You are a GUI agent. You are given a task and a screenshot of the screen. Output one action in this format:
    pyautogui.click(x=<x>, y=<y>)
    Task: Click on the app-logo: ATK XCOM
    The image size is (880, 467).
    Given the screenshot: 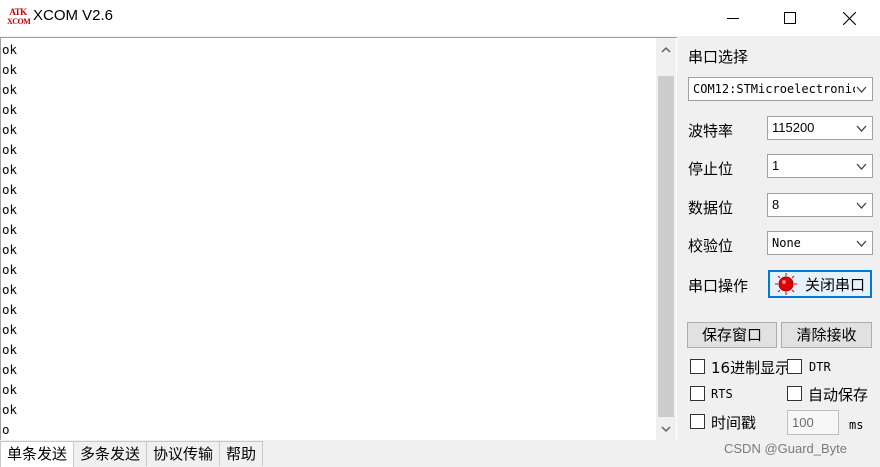 What is the action you would take?
    pyautogui.click(x=19, y=18)
    